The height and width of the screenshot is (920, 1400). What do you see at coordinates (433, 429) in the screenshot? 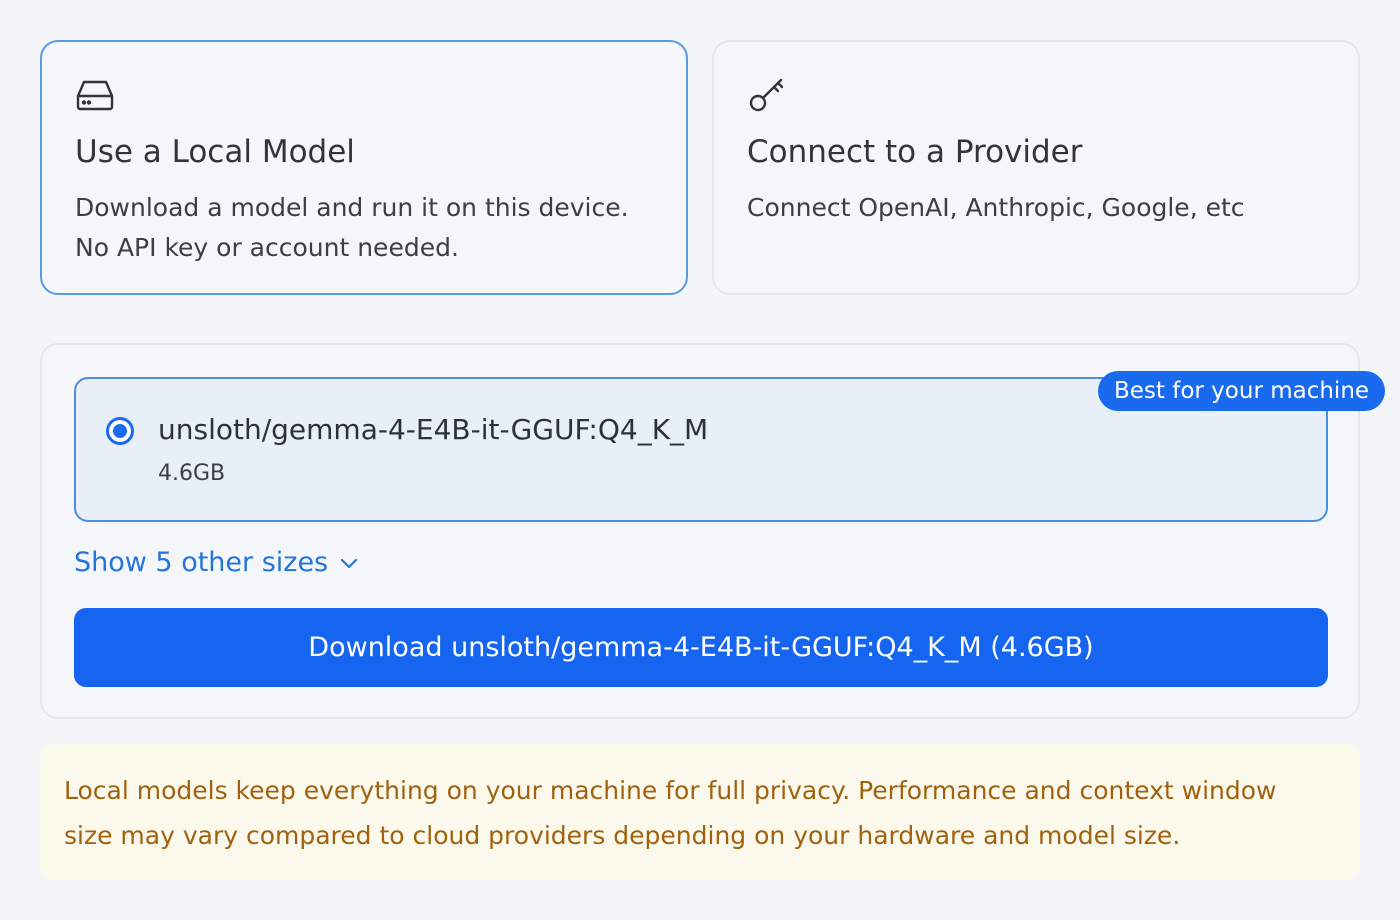
I see `model-name: unsloth/gemma-4-E4B-it-GGUF:Q4_K_M` at bounding box center [433, 429].